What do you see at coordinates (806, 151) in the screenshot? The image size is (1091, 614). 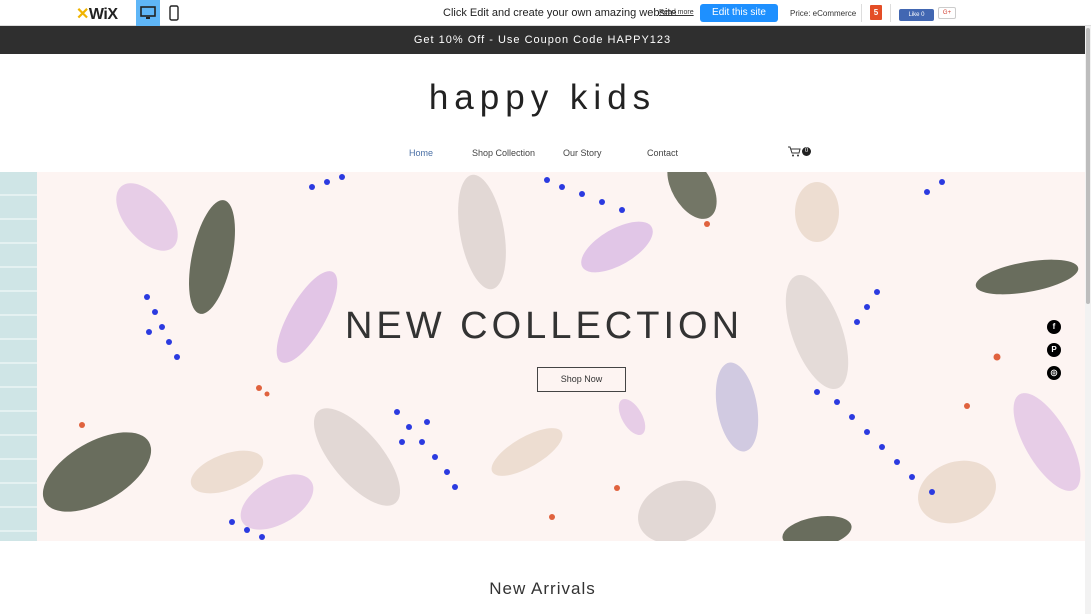 I see `cart-count: 0` at bounding box center [806, 151].